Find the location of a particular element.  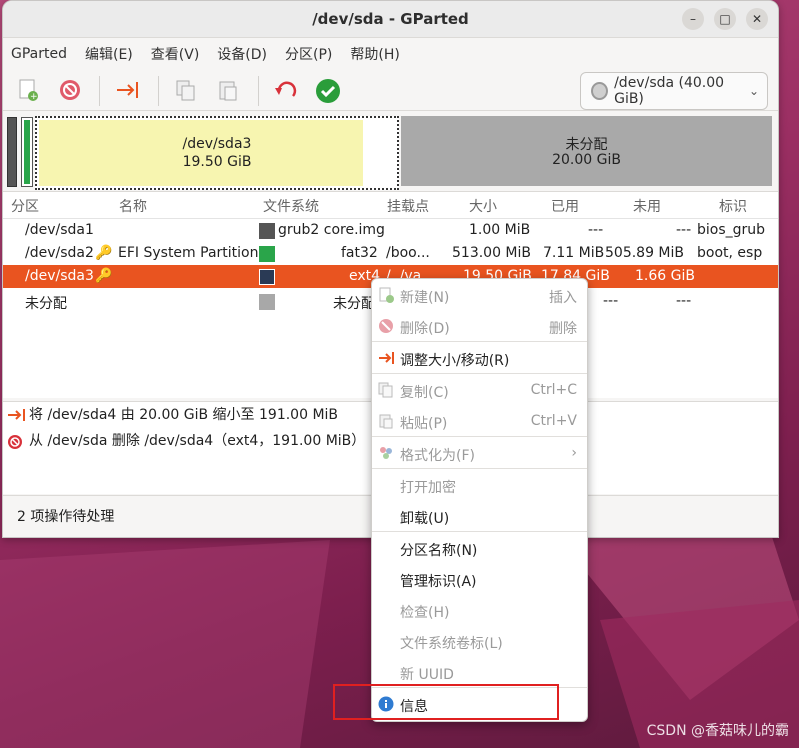

column-header-unused: 未用 is located at coordinates (647, 206).